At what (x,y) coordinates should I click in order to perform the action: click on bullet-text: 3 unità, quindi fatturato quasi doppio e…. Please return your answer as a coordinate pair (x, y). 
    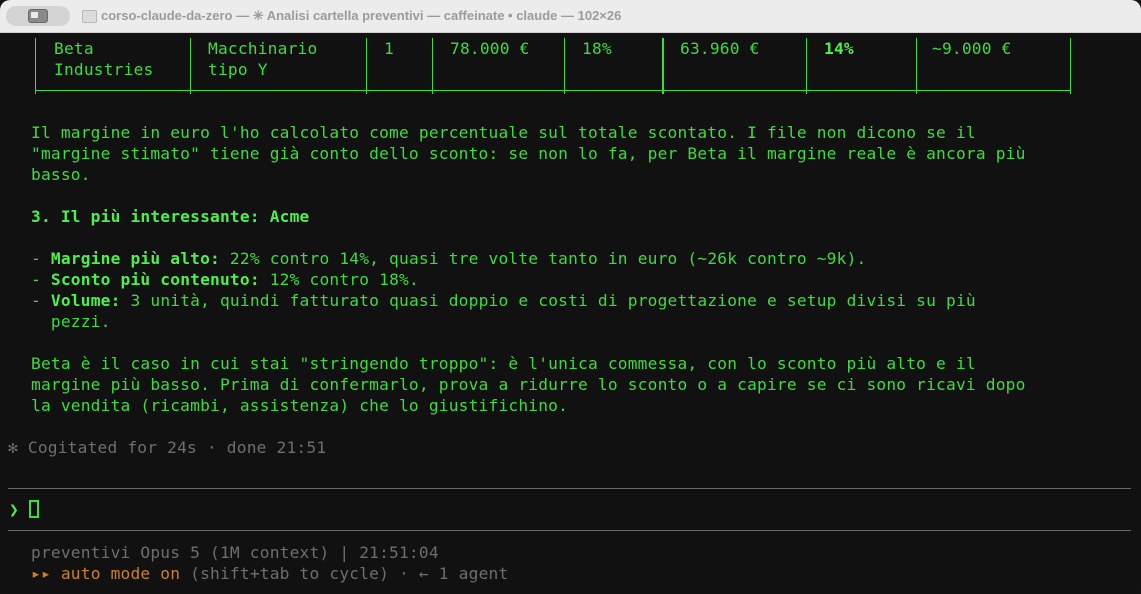
    Looking at the image, I should click on (548, 300).